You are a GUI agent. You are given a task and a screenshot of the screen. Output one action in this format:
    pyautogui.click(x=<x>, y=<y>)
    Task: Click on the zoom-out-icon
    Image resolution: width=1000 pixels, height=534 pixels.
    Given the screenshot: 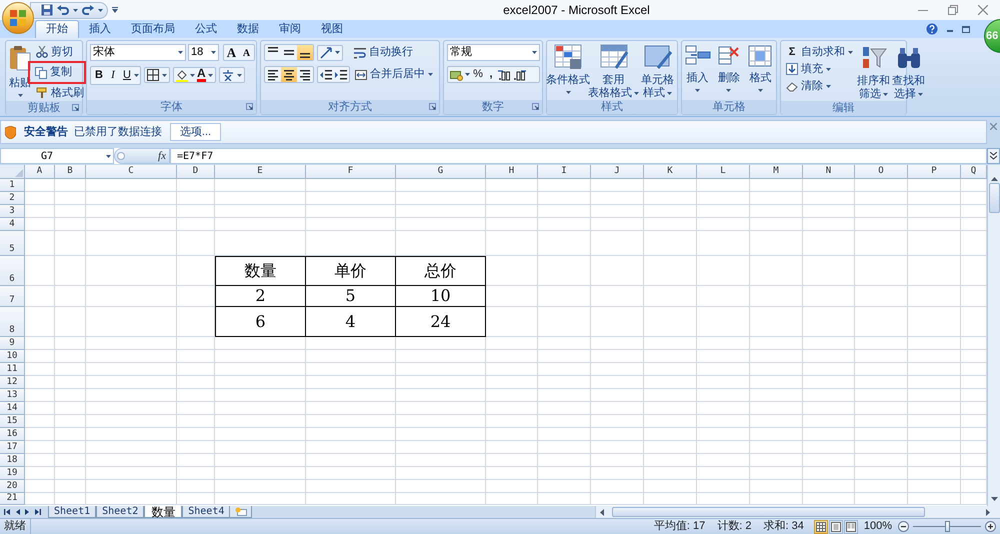 What is the action you would take?
    pyautogui.click(x=903, y=526)
    